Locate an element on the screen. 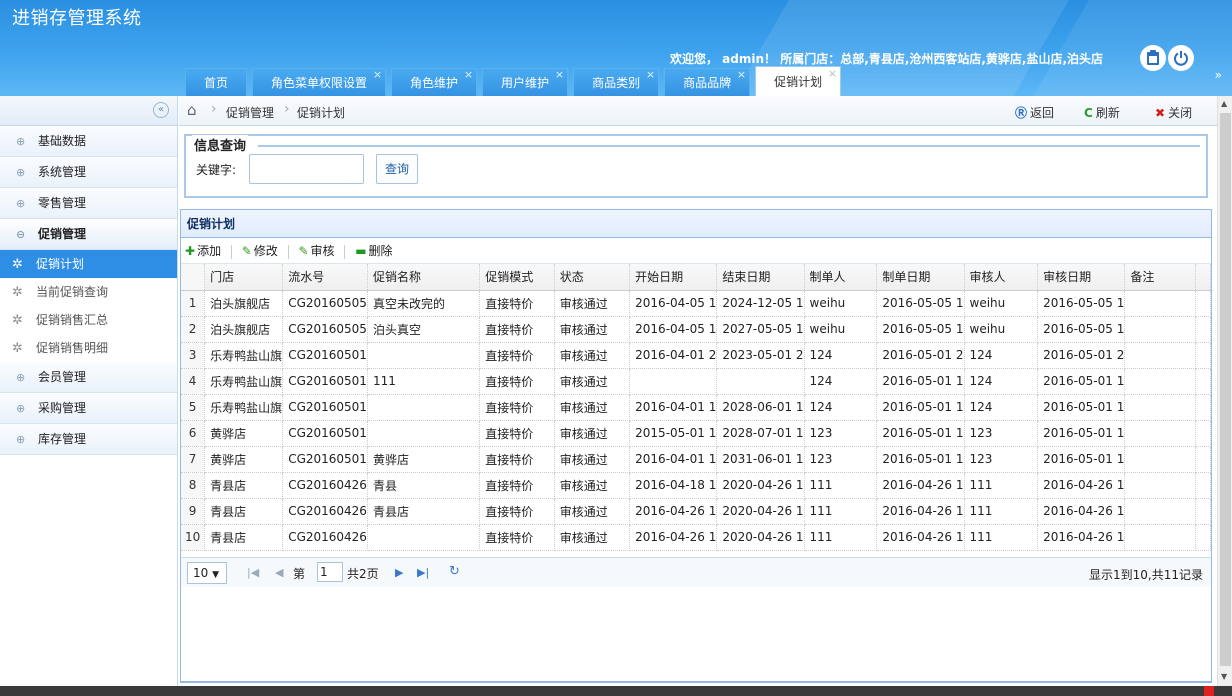 The height and width of the screenshot is (696, 1232). pencil-icon: ✎ is located at coordinates (303, 251).